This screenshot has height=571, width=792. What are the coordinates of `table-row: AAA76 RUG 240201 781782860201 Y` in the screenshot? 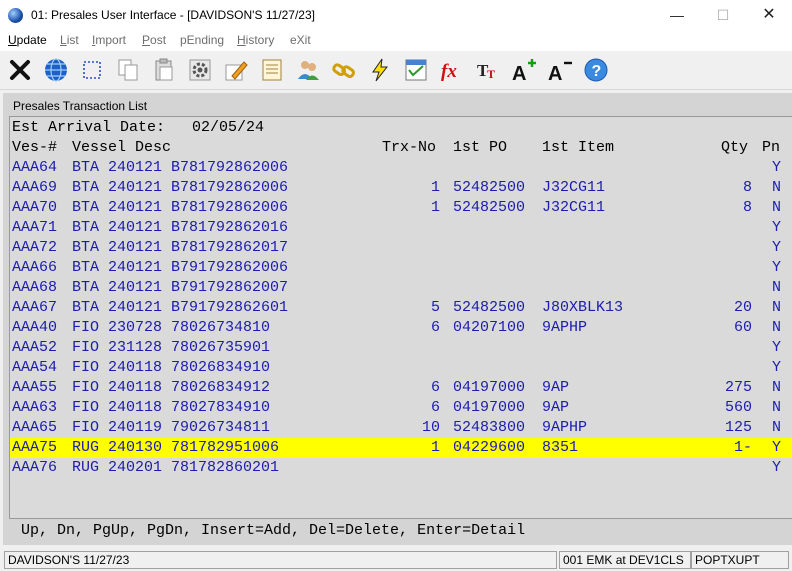 It's located at (402, 468).